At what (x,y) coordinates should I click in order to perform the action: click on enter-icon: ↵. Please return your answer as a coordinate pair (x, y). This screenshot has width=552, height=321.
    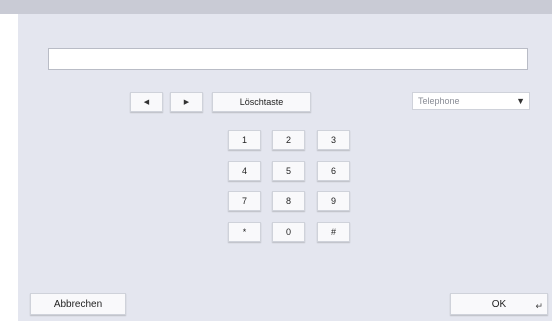
    Looking at the image, I should click on (539, 306).